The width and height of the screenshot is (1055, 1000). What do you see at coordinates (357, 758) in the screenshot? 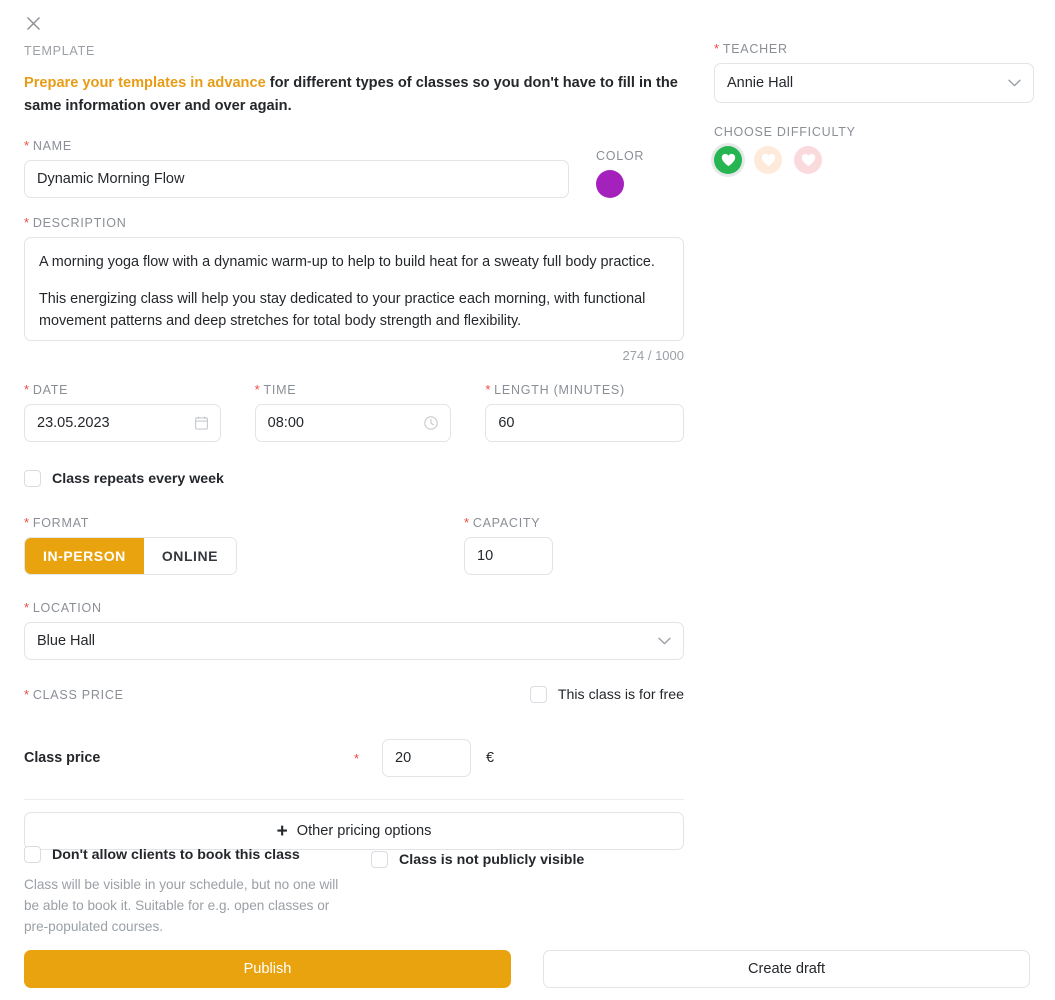
I see `class-price-required-asterisk: *` at bounding box center [357, 758].